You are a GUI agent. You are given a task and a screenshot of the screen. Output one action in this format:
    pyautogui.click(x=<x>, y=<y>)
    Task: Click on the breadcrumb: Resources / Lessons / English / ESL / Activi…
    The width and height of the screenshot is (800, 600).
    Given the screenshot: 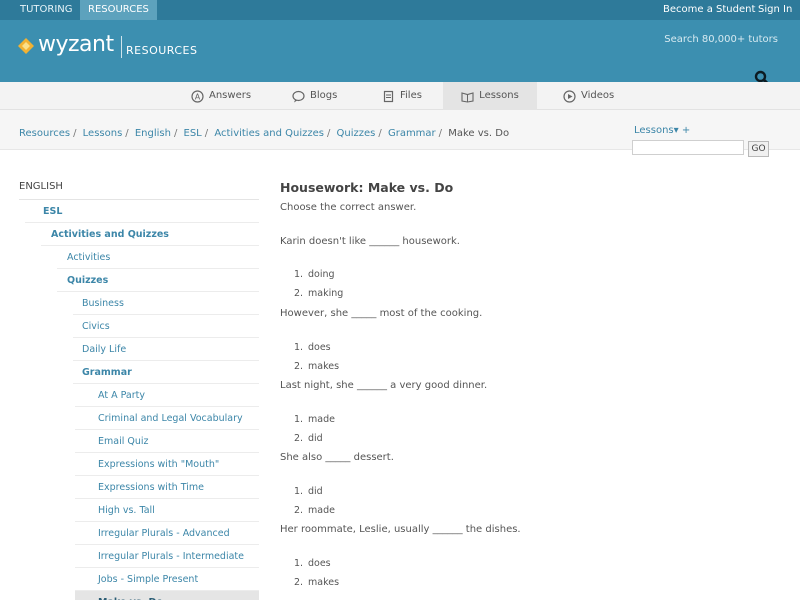 What is the action you would take?
    pyautogui.click(x=264, y=133)
    